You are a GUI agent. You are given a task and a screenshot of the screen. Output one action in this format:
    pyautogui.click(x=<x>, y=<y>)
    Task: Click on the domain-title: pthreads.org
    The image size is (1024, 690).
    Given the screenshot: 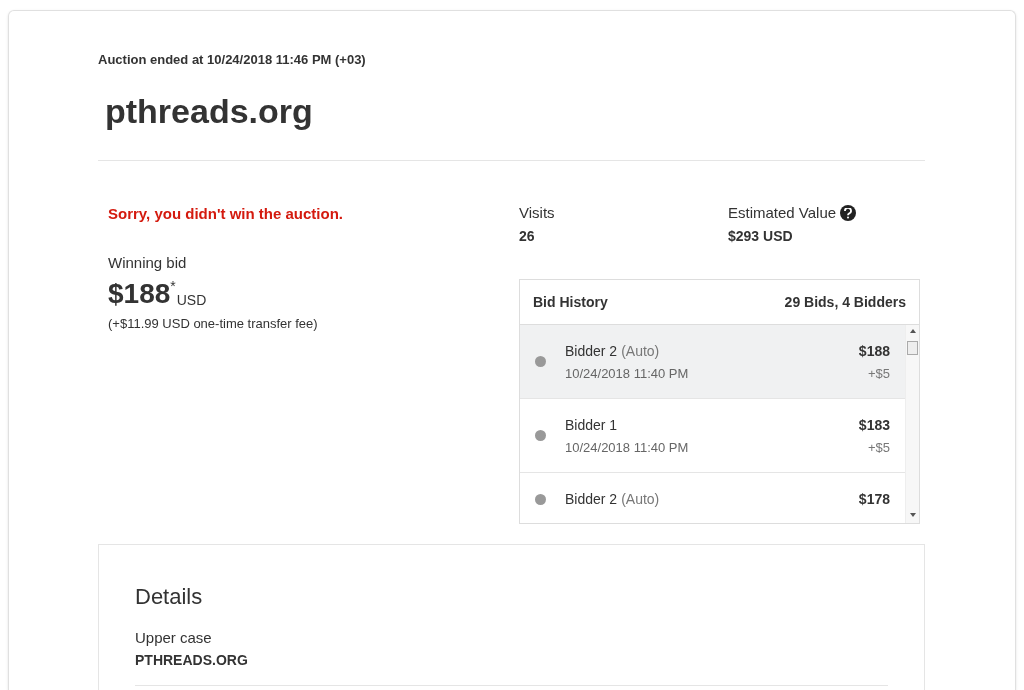 What is the action you would take?
    pyautogui.click(x=209, y=111)
    